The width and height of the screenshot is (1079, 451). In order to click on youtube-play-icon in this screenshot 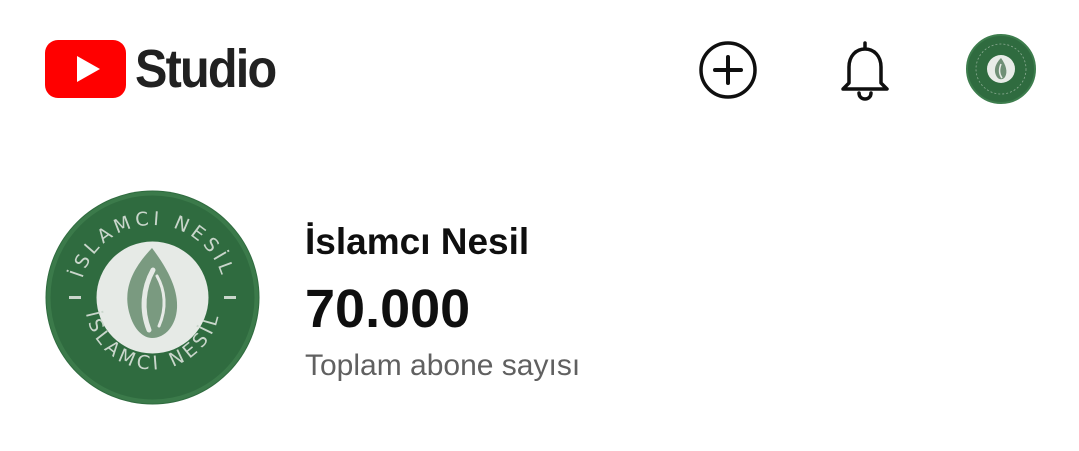, I will do `click(85, 69)`.